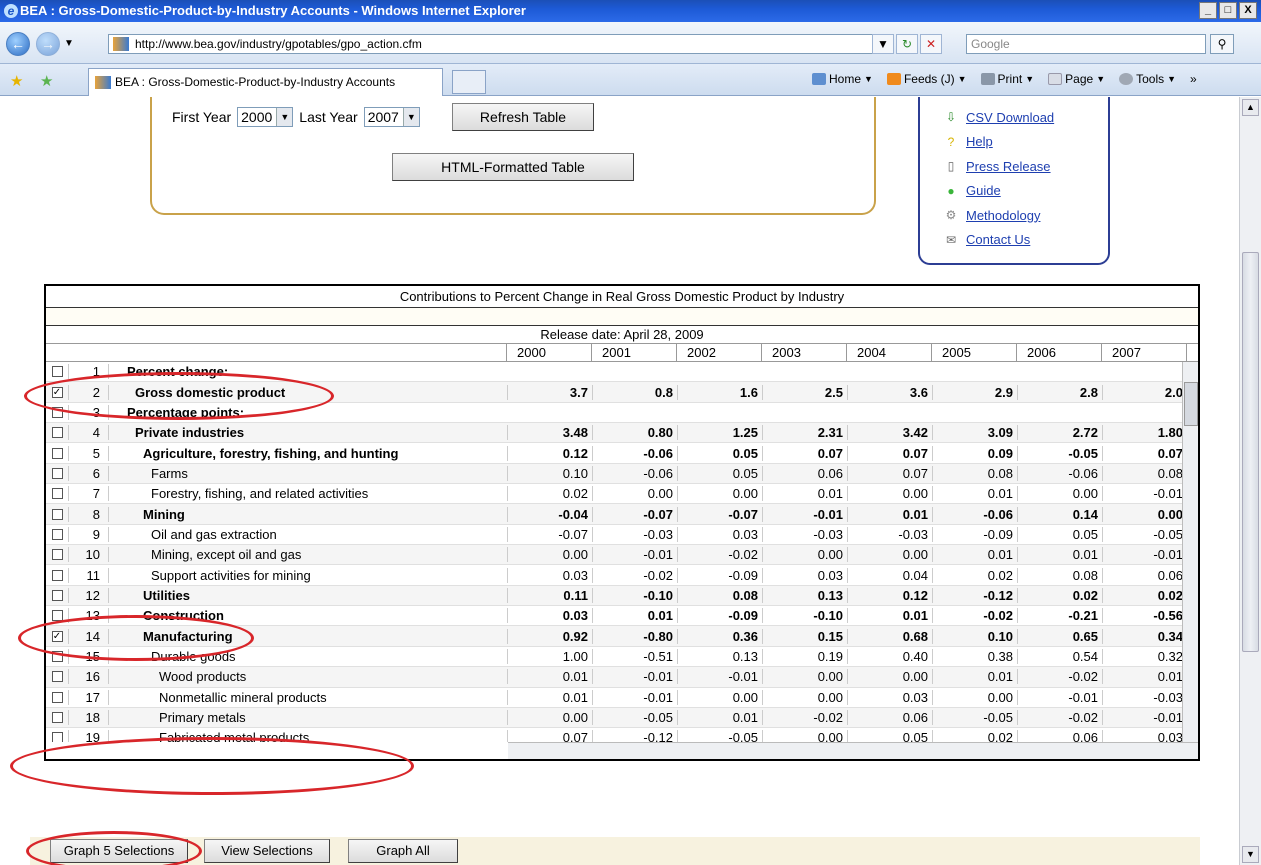 The width and height of the screenshot is (1261, 865). Describe the element at coordinates (69, 43) in the screenshot. I see `recent-pages-dropdown: ▼` at that location.